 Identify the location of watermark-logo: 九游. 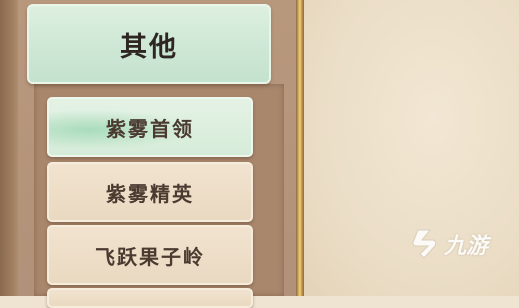
(449, 244).